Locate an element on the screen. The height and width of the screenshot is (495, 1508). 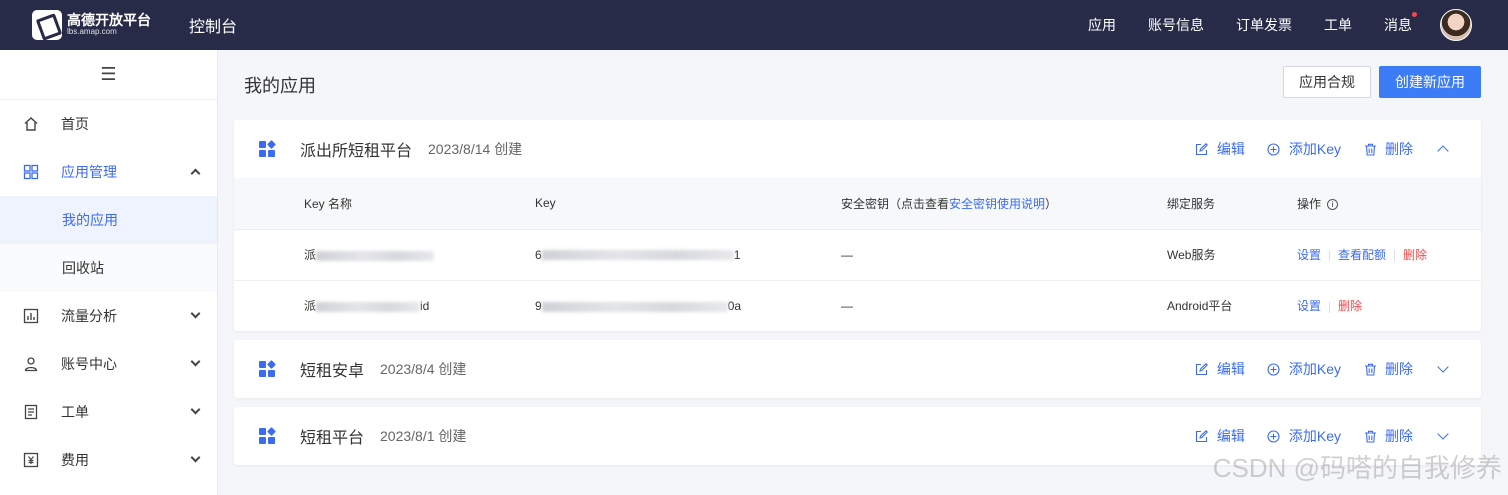
key-value-cell: 61 is located at coordinates (688, 254).